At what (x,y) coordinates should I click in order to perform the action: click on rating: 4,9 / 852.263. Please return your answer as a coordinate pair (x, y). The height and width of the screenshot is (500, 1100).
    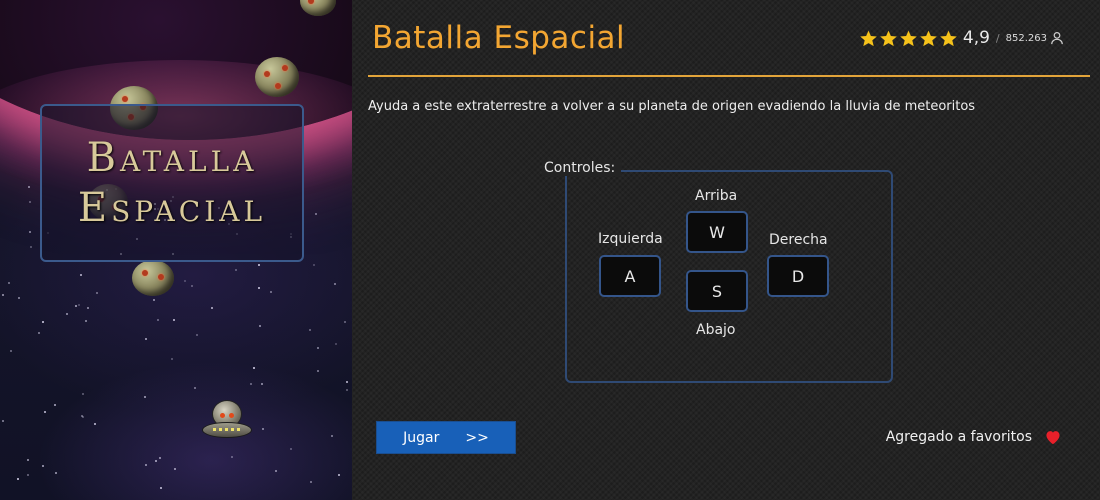
    Looking at the image, I should click on (961, 38).